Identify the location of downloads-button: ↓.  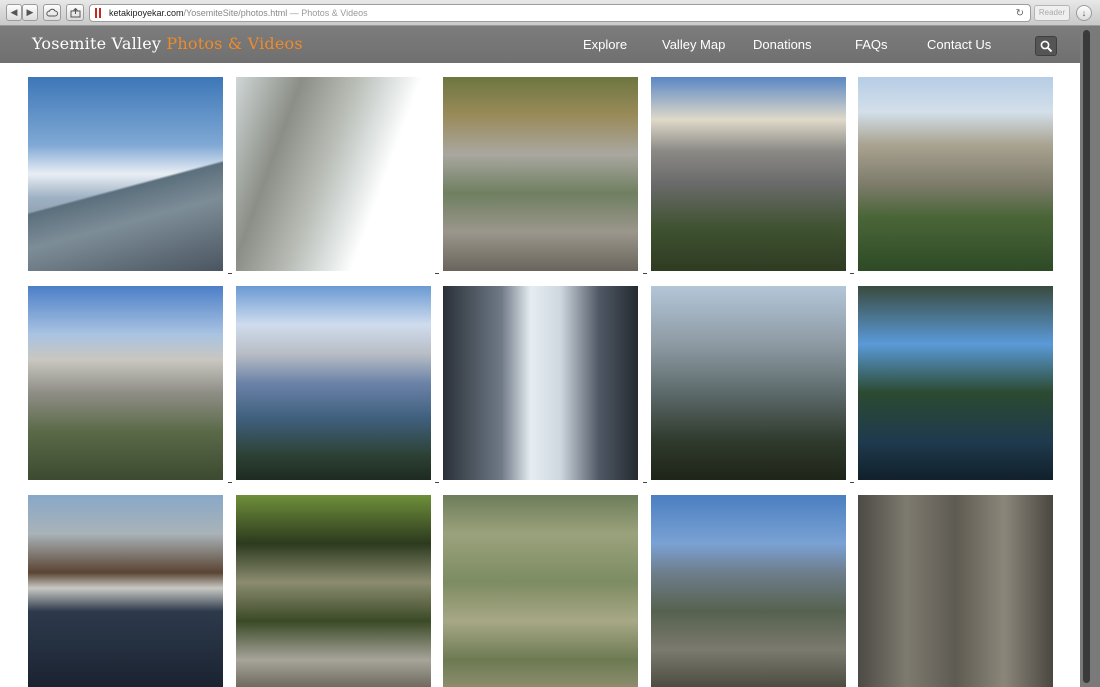
(1084, 13).